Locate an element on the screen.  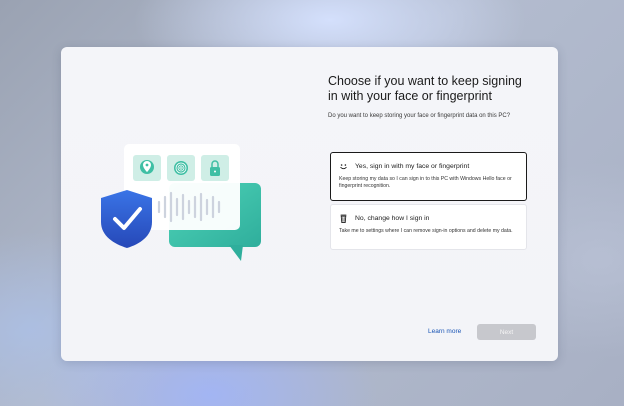
option-title: No, change how I sign in is located at coordinates (392, 218).